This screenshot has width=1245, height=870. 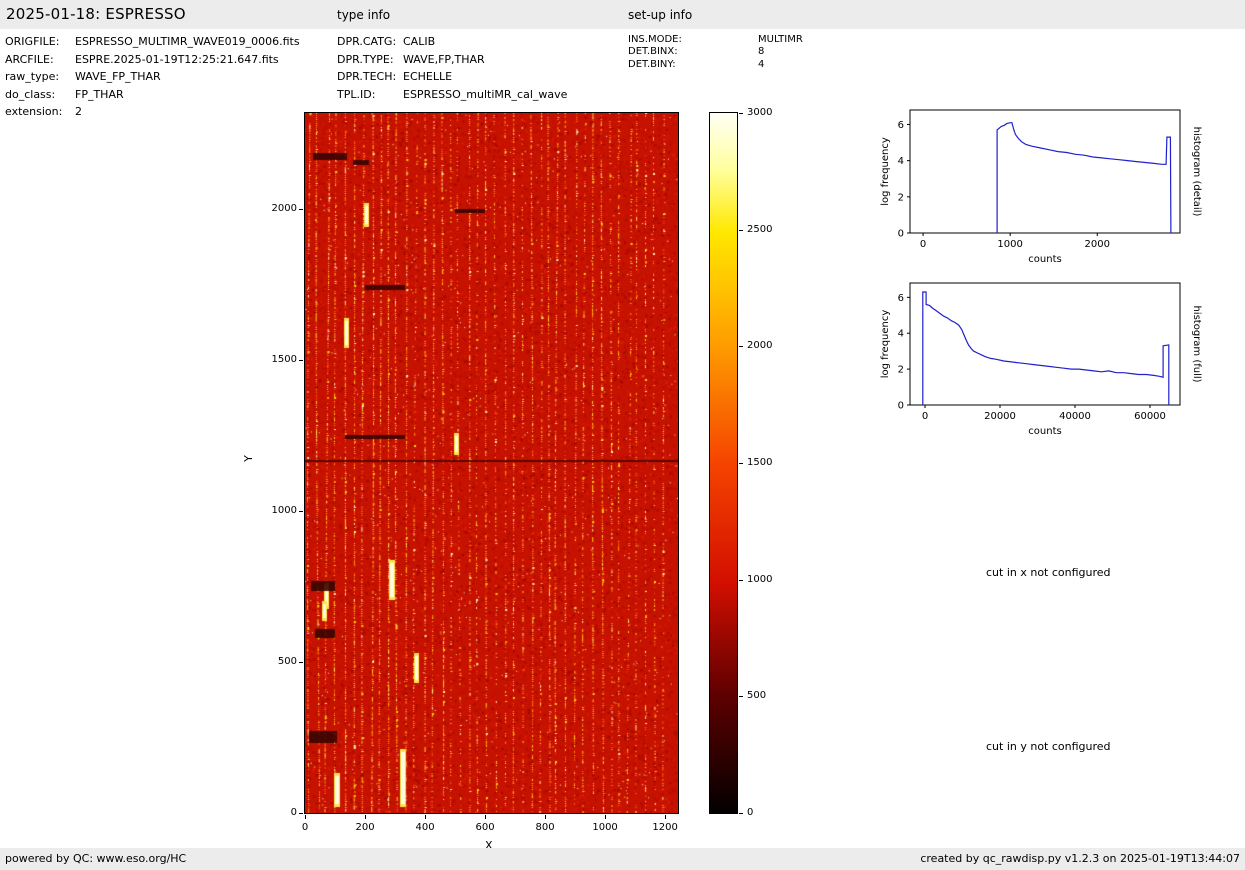 I want to click on main-plot-ytick-label: 1500, so click(x=284, y=359).